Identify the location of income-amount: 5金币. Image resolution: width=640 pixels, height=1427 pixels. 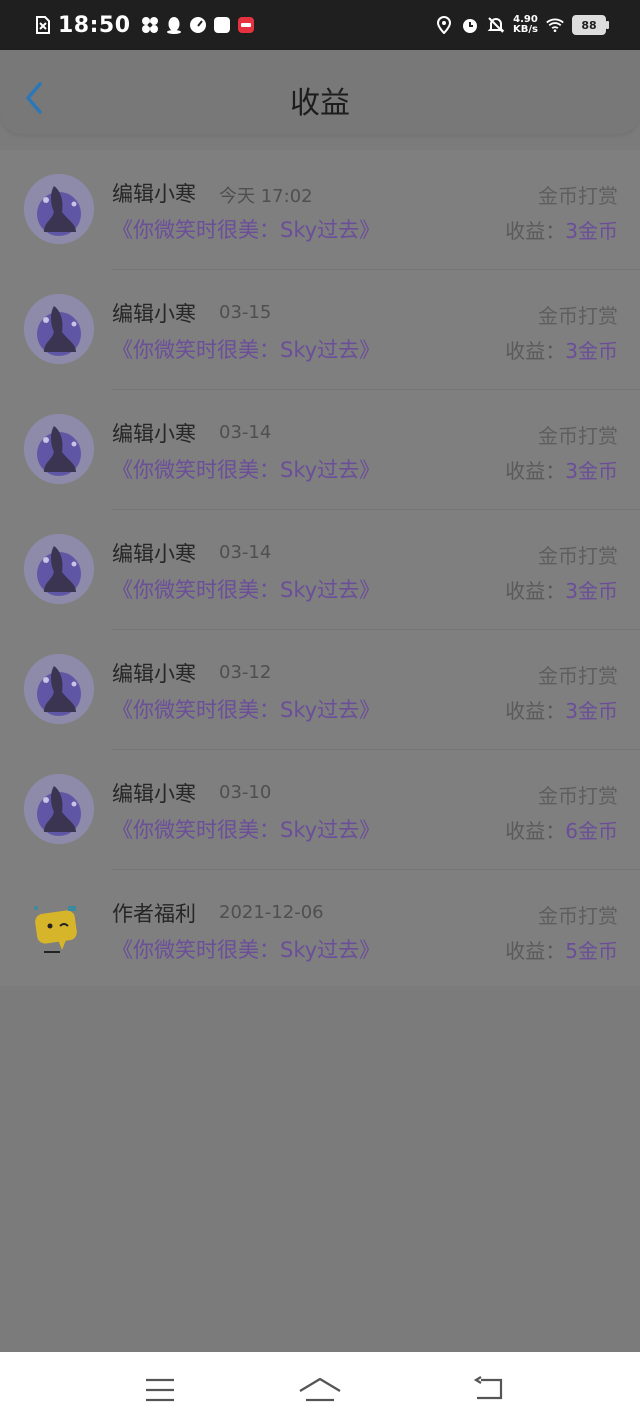
(591, 951).